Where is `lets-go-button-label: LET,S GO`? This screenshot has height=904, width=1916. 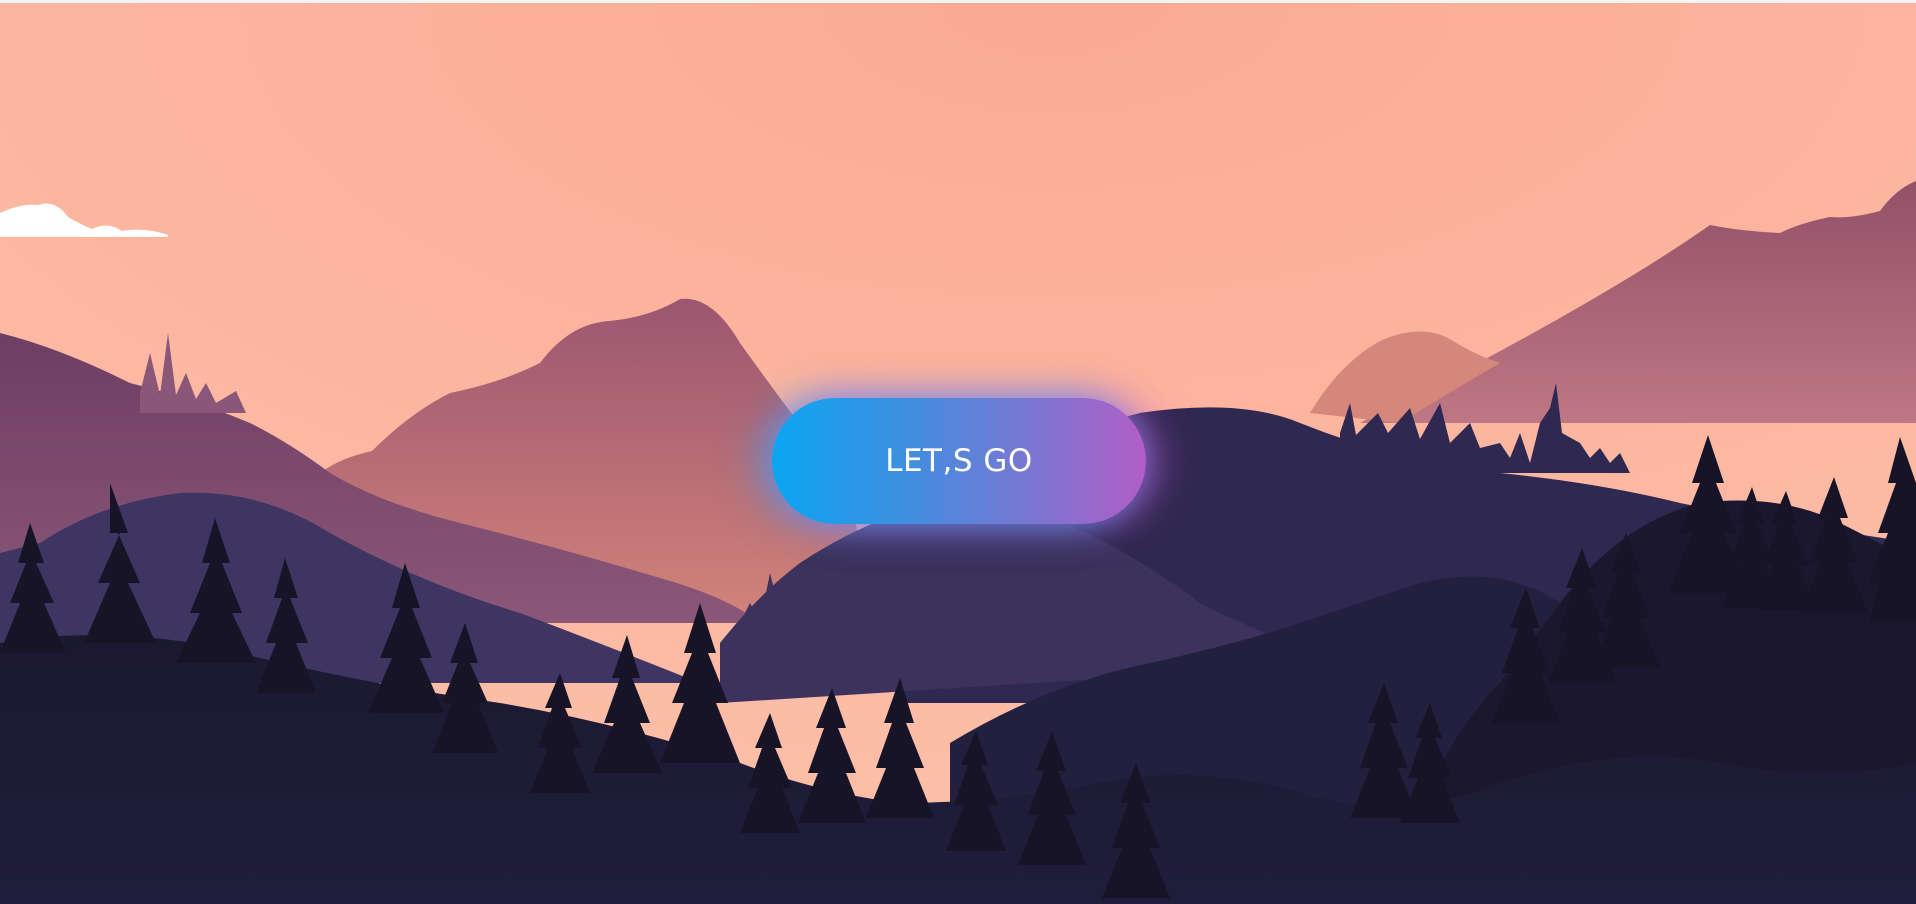 lets-go-button-label: LET,S GO is located at coordinates (959, 460).